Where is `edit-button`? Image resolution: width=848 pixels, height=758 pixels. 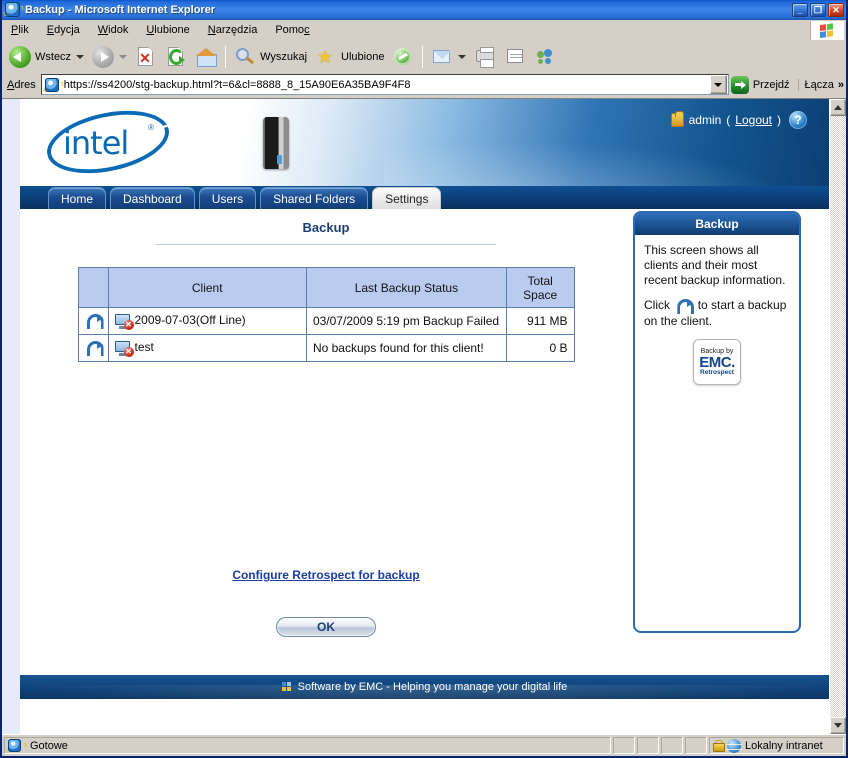 edit-button is located at coordinates (515, 57).